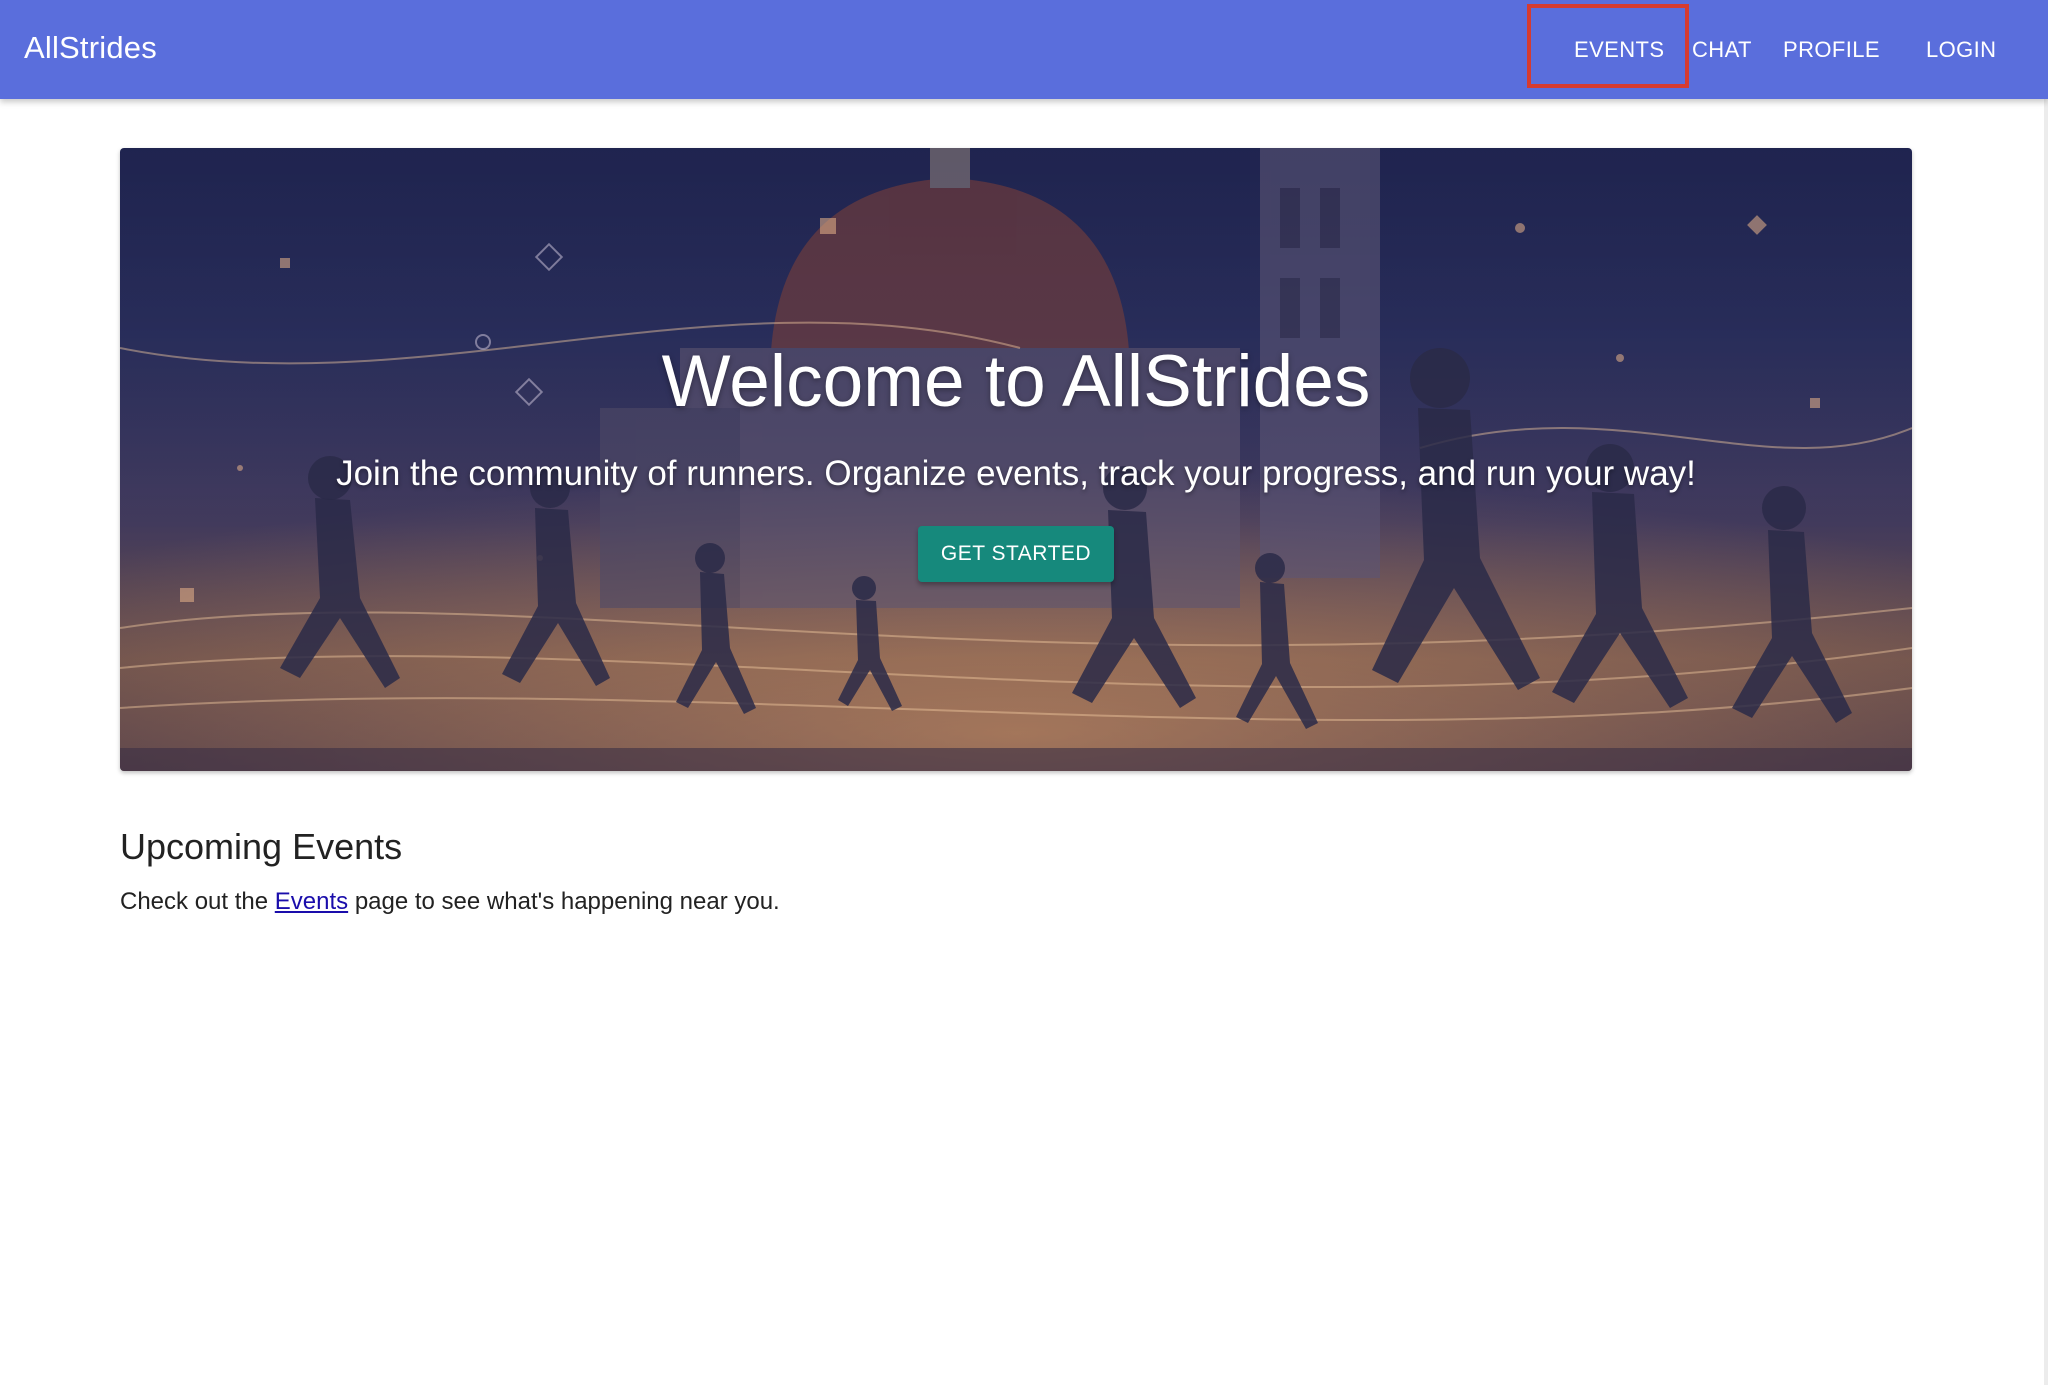 This screenshot has width=2048, height=1385. What do you see at coordinates (1016, 381) in the screenshot?
I see `hero-title: Welcome to AllStrides` at bounding box center [1016, 381].